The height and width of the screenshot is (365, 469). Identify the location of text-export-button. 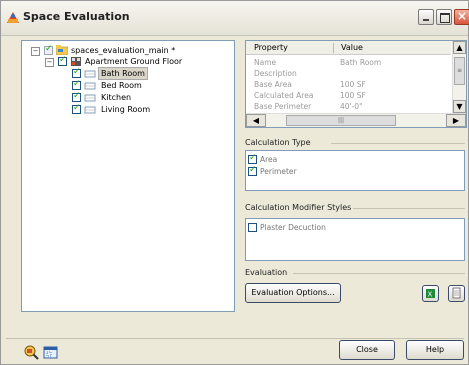
(456, 293).